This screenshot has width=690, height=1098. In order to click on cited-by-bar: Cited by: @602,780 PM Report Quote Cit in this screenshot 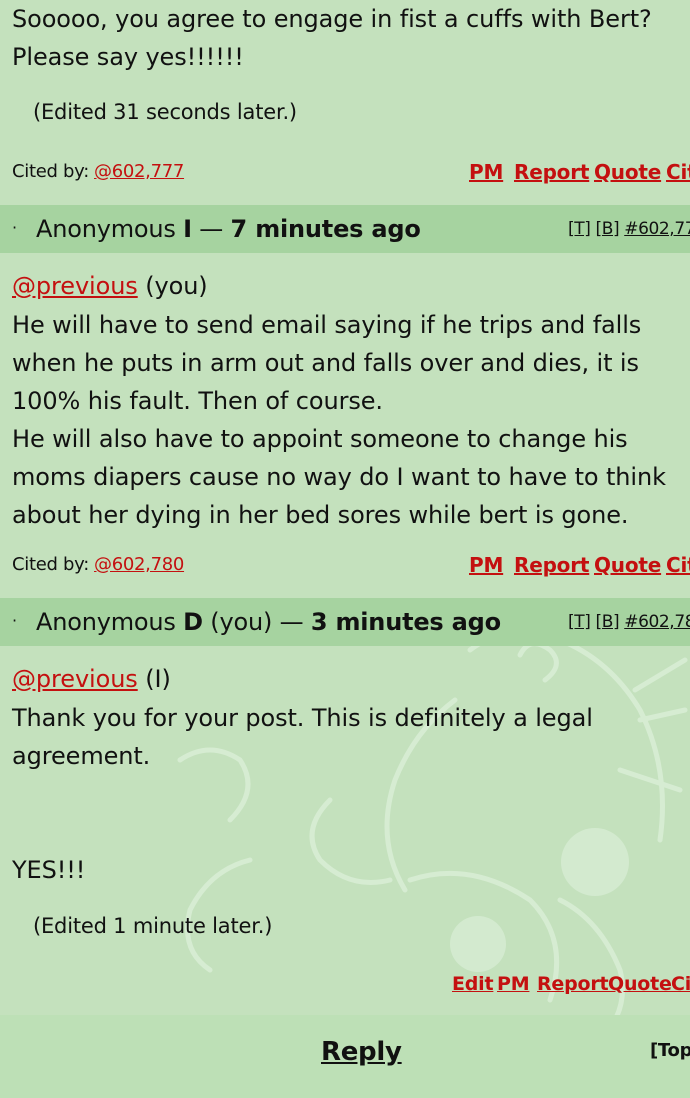, I will do `click(345, 565)`.